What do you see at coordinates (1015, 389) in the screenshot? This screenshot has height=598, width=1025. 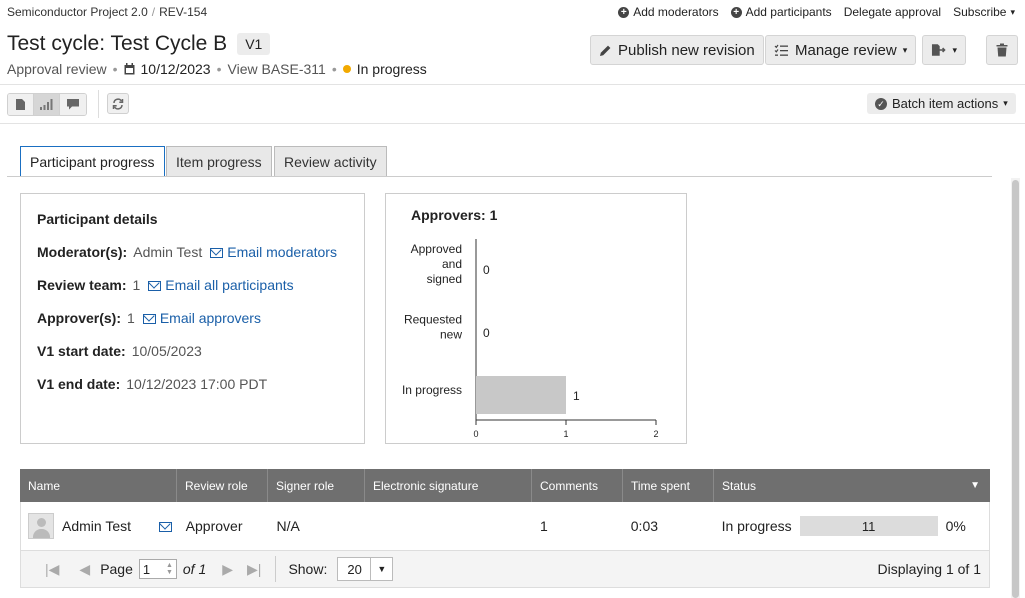 I see `scrollbar-thumb` at bounding box center [1015, 389].